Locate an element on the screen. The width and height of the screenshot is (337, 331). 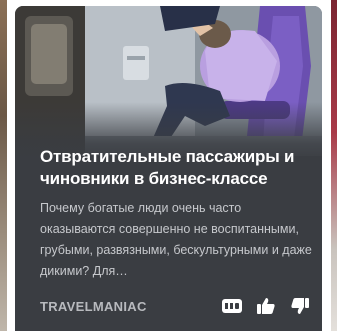
dislike-icon is located at coordinates (300, 306).